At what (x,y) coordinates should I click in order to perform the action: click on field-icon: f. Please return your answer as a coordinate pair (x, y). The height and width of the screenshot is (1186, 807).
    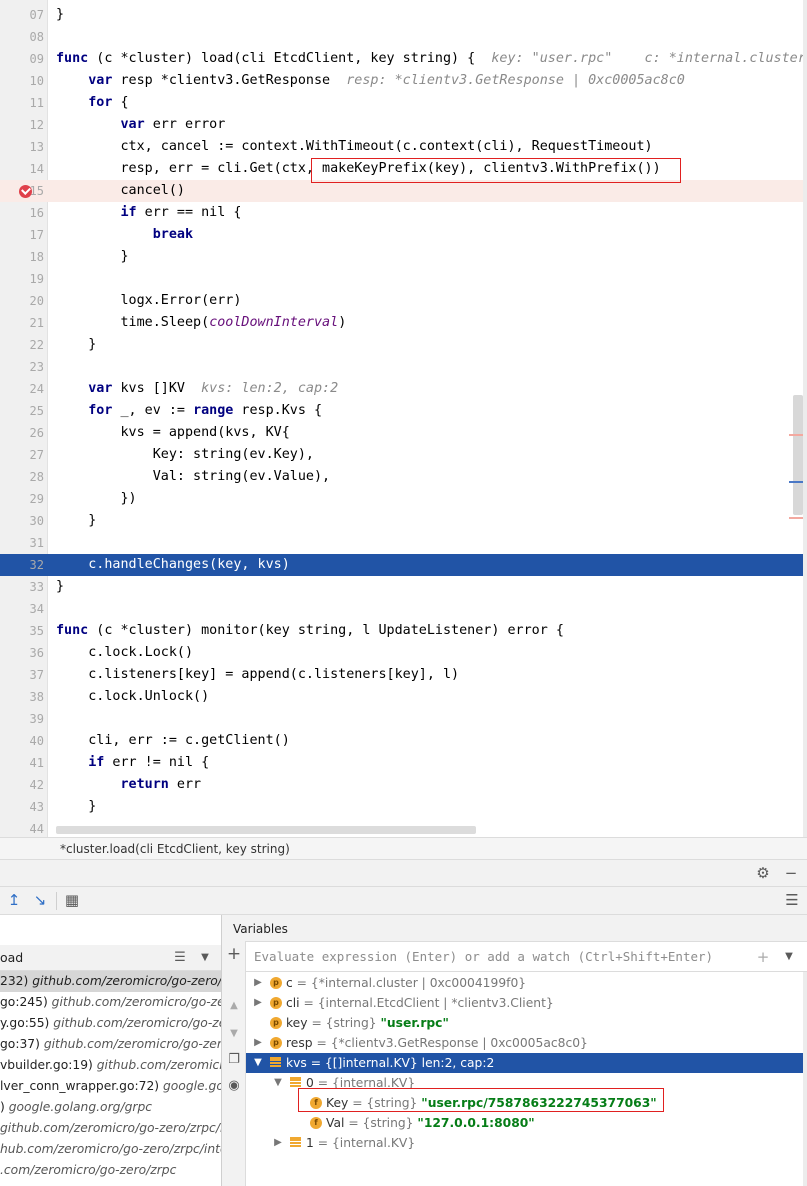
    Looking at the image, I should click on (316, 1123).